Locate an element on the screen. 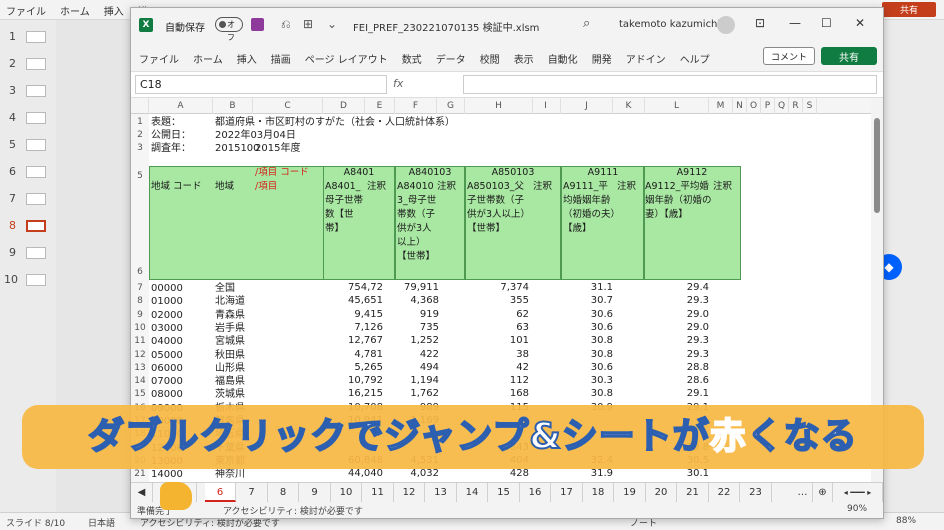  cell: 全国 is located at coordinates (235, 288).